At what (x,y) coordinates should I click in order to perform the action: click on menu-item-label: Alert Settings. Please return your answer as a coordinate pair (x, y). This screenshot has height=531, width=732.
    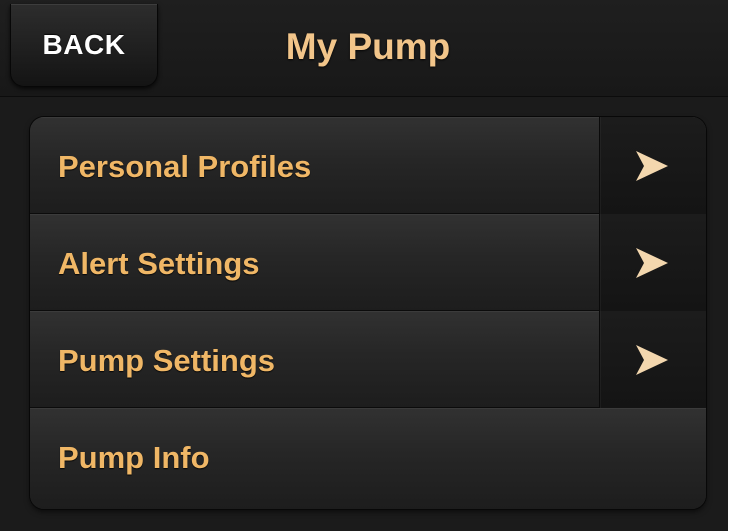
    Looking at the image, I should click on (159, 263).